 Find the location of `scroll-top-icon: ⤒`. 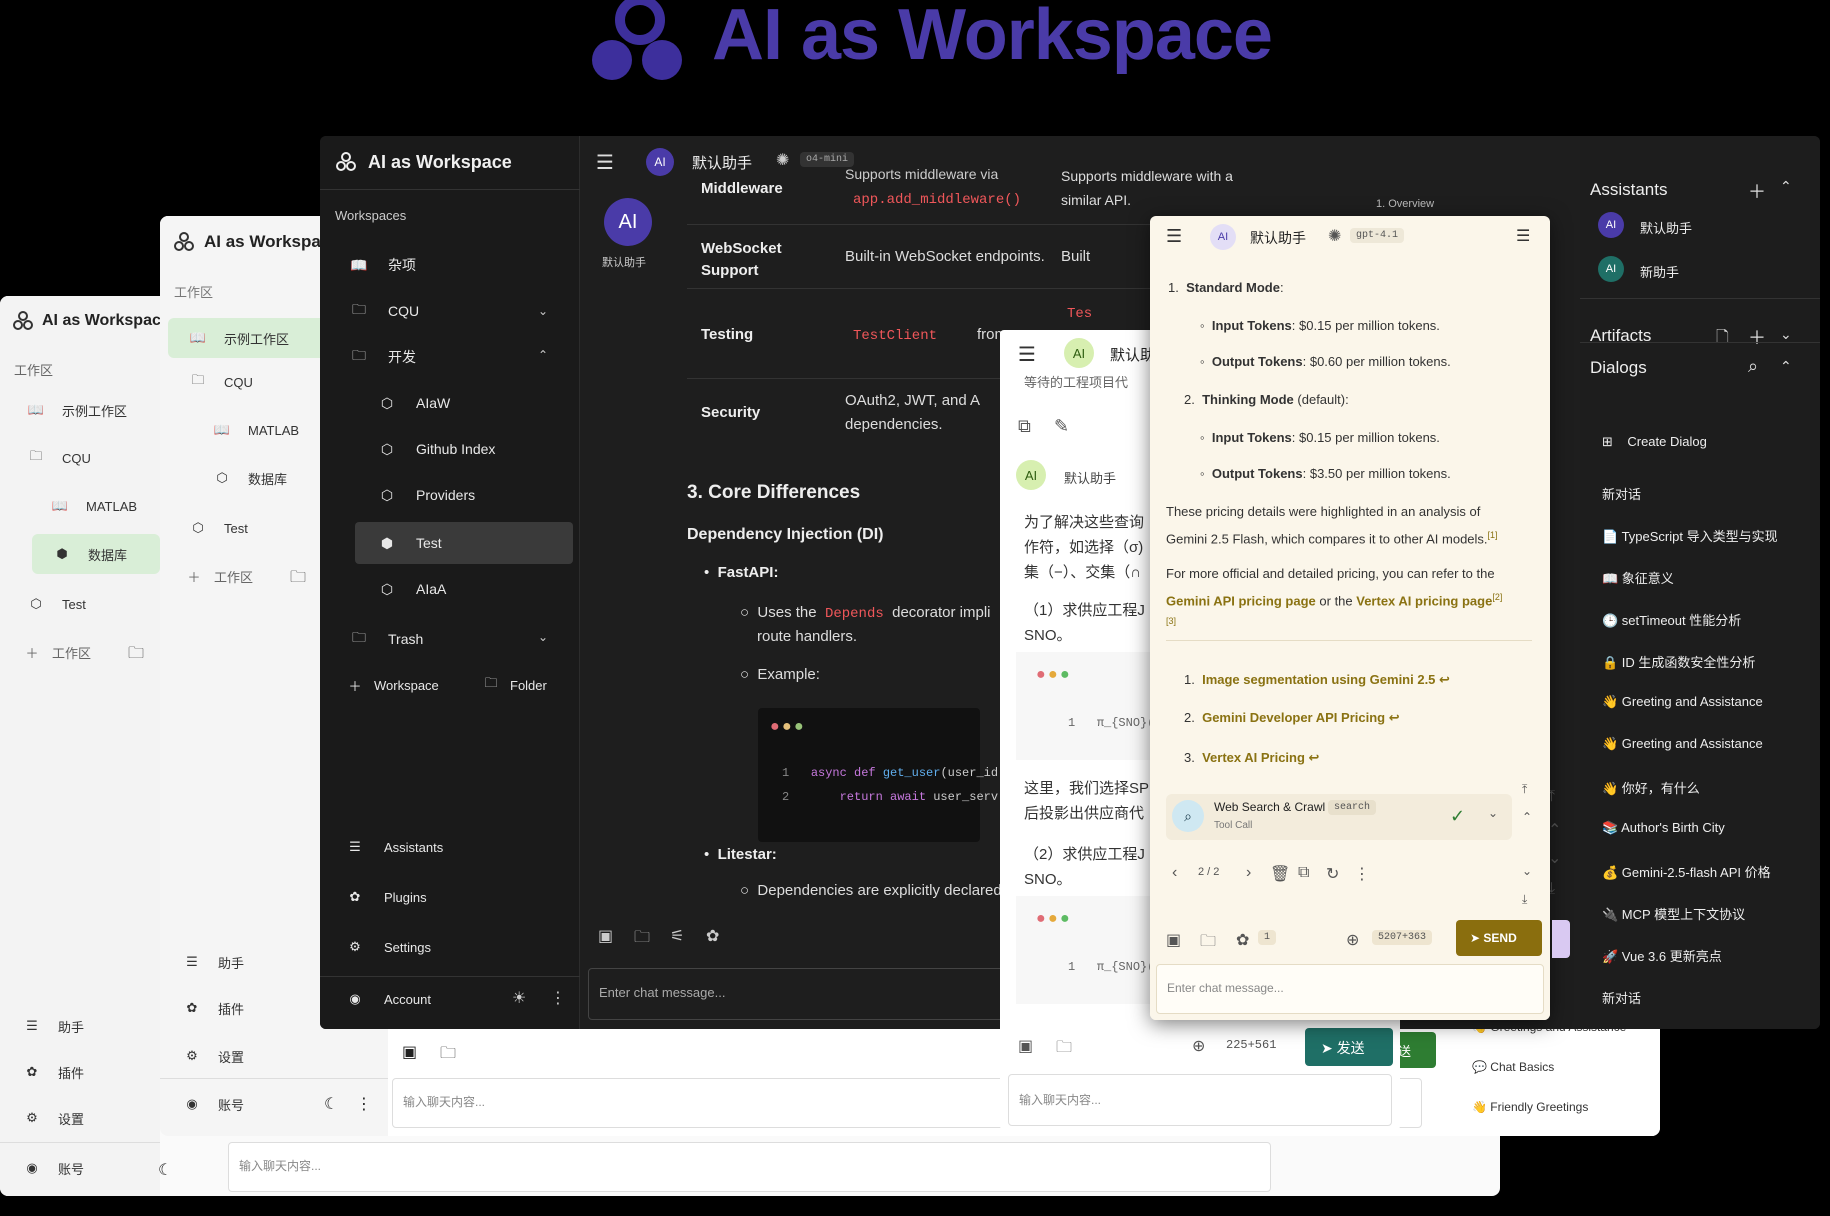

scroll-top-icon: ⤒ is located at coordinates (1524, 789).